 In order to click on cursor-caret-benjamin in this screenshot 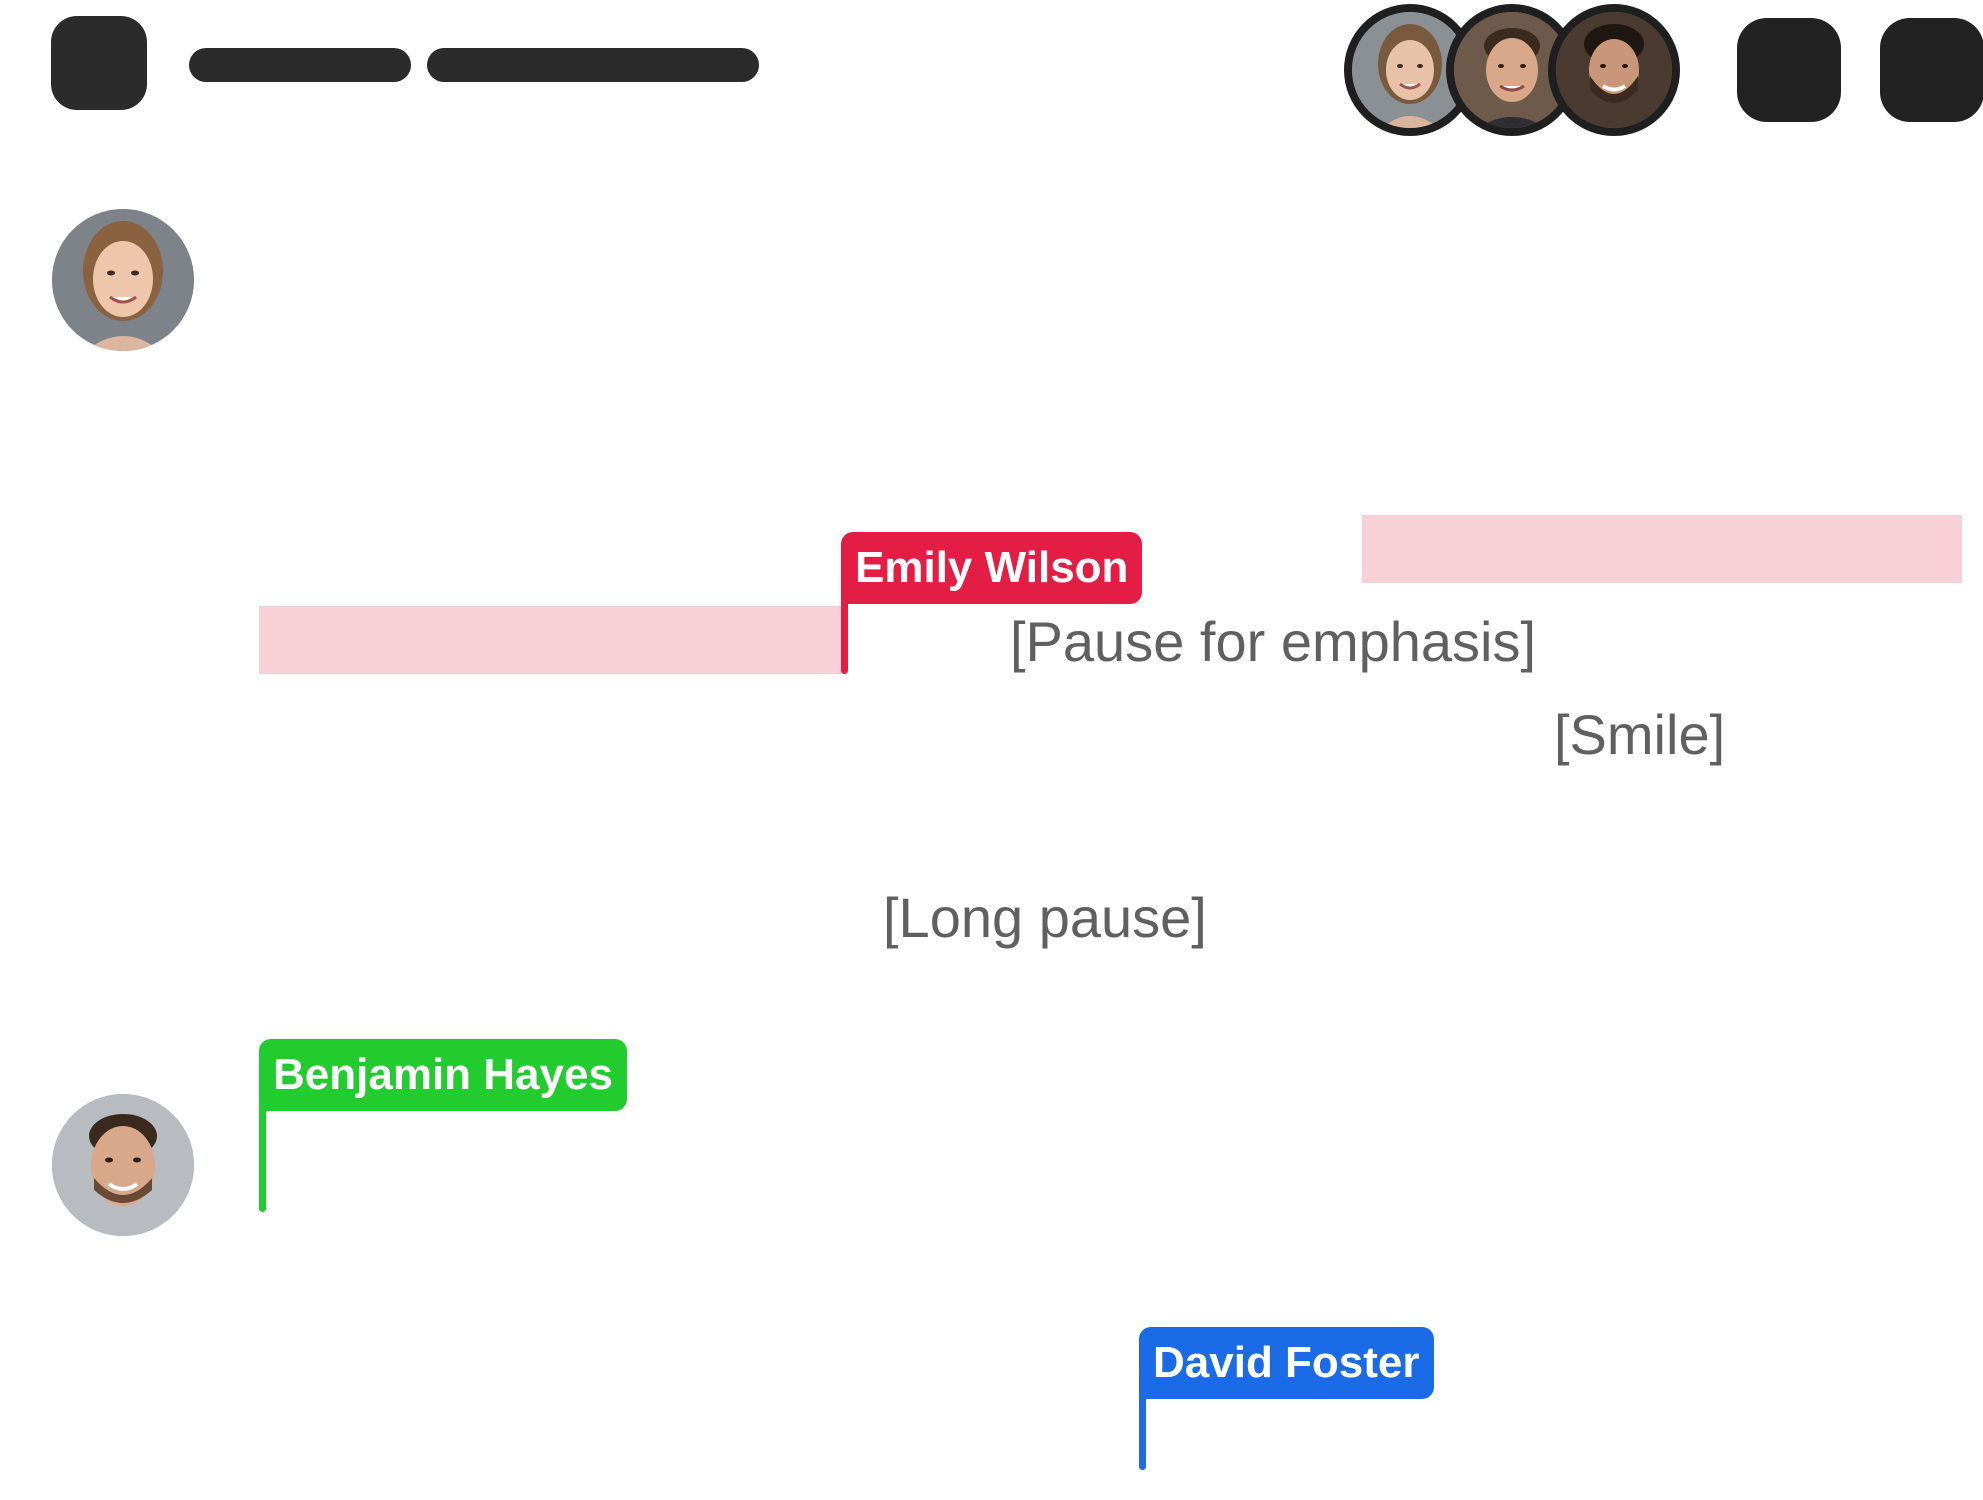, I will do `click(262, 1153)`.